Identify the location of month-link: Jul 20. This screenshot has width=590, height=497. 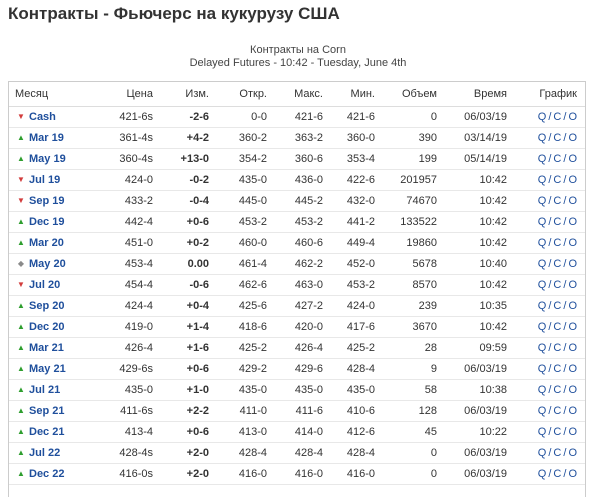
(44, 285).